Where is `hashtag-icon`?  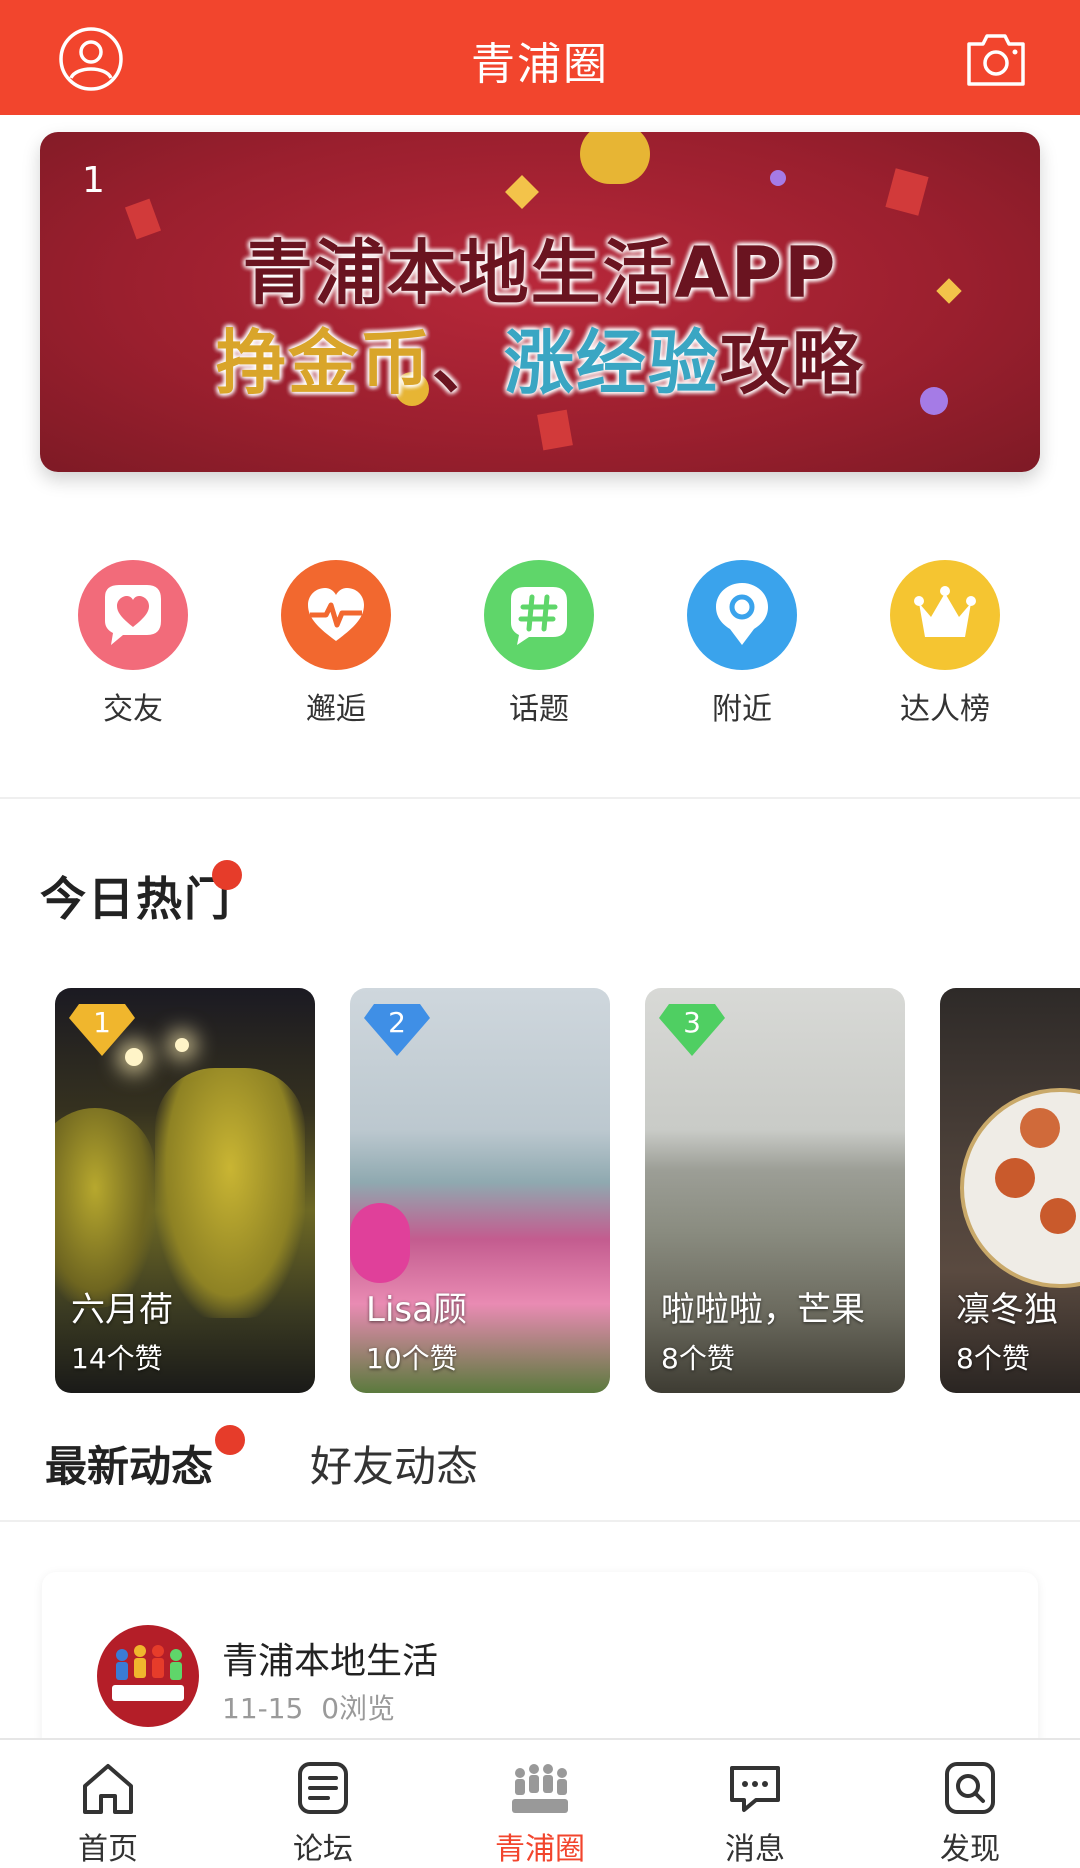
hashtag-icon is located at coordinates (539, 615).